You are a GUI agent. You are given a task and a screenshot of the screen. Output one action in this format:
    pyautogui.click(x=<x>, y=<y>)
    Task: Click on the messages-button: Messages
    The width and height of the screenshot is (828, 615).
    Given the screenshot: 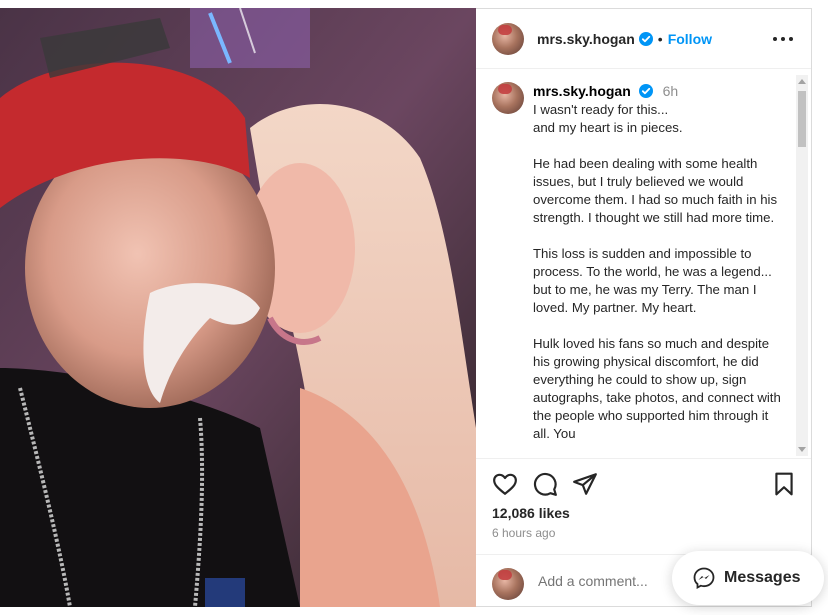 What is the action you would take?
    pyautogui.click(x=748, y=578)
    